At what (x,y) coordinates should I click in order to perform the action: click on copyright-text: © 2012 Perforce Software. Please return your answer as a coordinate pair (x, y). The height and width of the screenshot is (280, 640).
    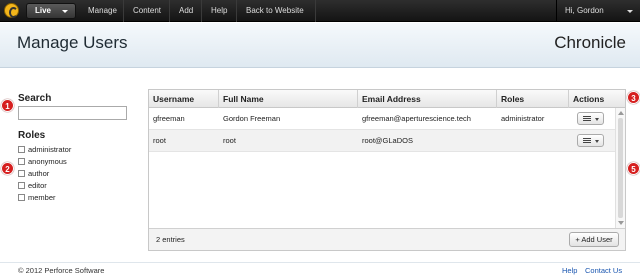
    Looking at the image, I should click on (61, 270).